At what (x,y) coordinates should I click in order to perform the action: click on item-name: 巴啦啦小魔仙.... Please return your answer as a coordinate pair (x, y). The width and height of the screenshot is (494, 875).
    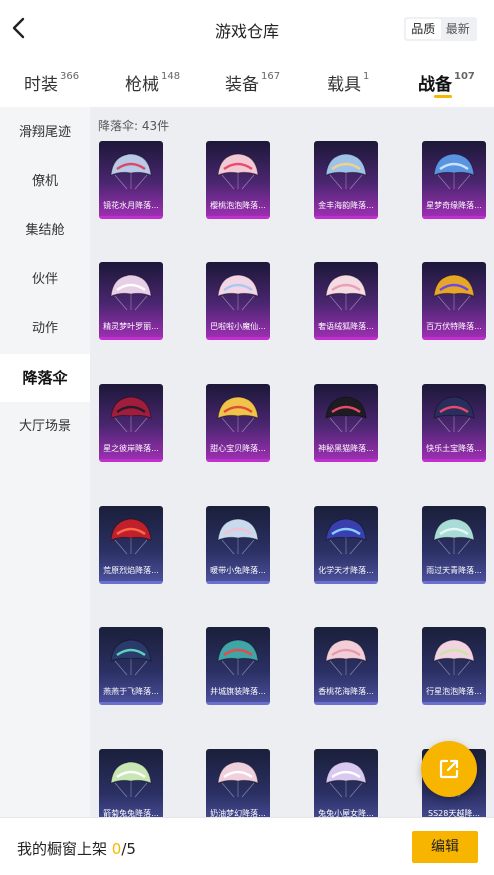
    Looking at the image, I should click on (238, 326).